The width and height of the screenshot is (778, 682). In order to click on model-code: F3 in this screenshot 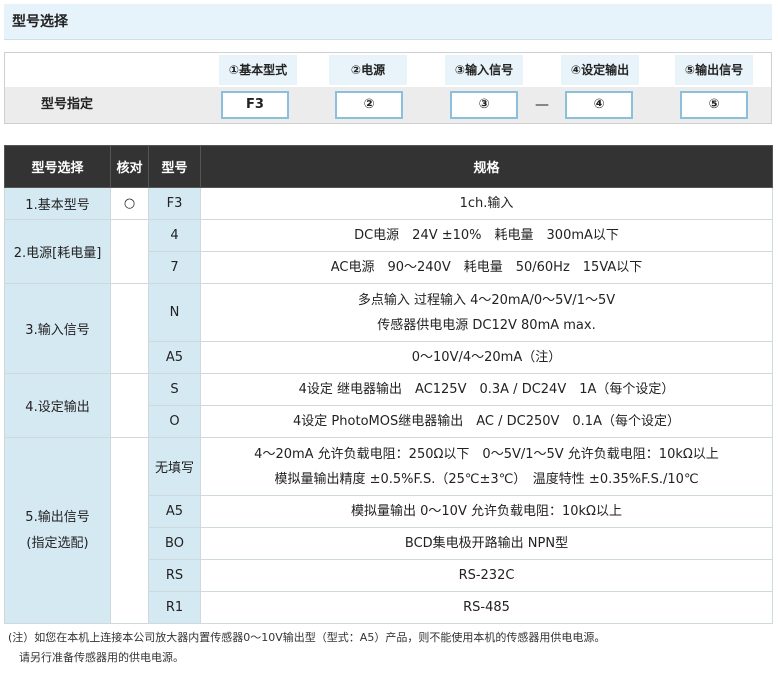, I will do `click(174, 203)`.